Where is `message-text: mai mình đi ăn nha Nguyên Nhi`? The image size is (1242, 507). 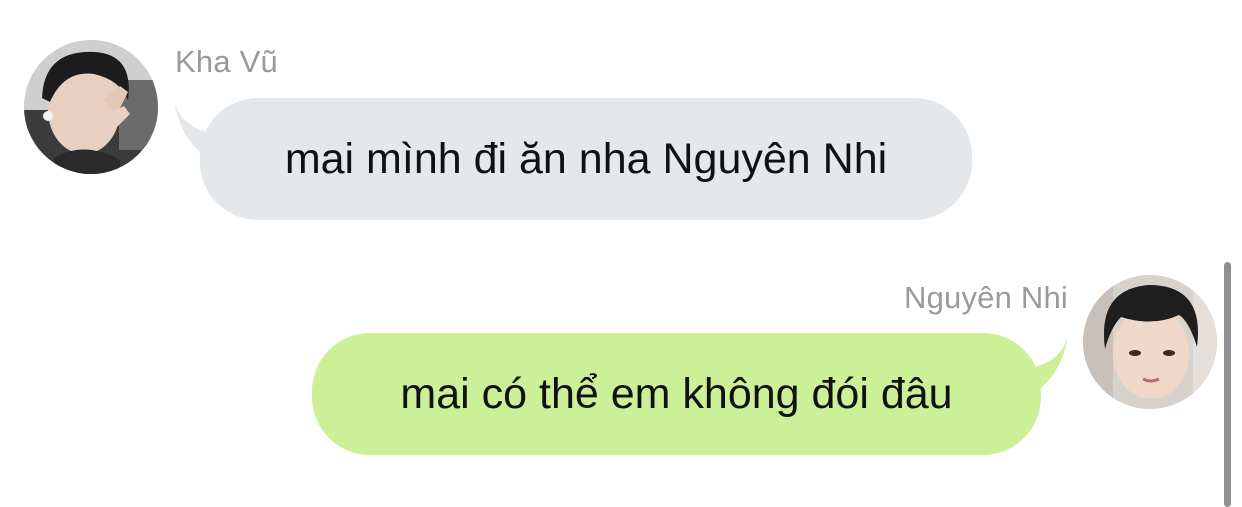
message-text: mai mình đi ăn nha Nguyên Nhi is located at coordinates (586, 158).